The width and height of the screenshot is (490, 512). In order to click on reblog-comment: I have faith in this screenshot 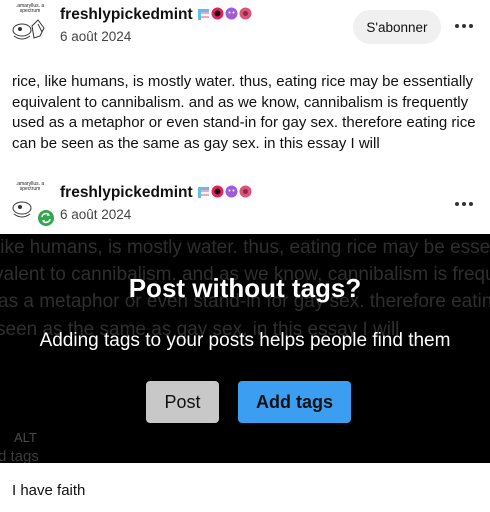, I will do `click(49, 490)`.